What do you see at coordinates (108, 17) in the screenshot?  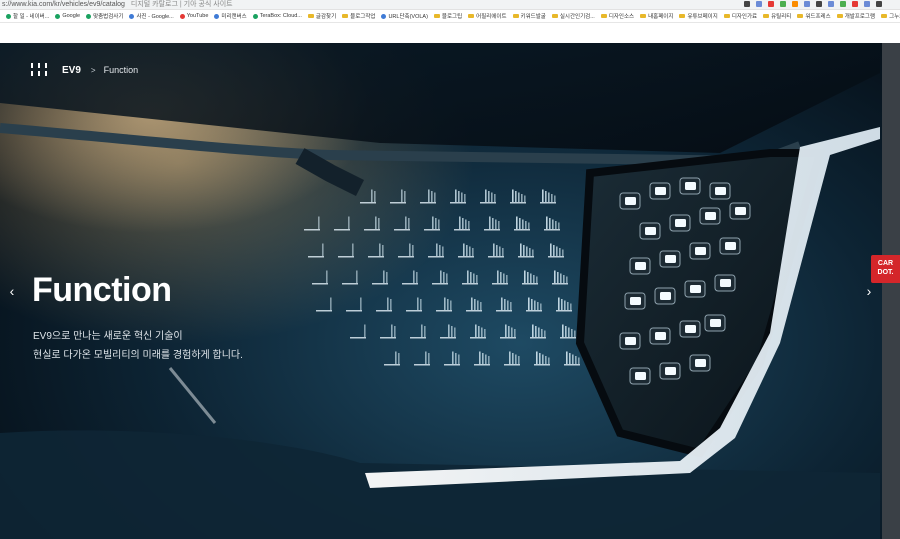 I see `bookmark-label: 맞춤법검사기` at bounding box center [108, 17].